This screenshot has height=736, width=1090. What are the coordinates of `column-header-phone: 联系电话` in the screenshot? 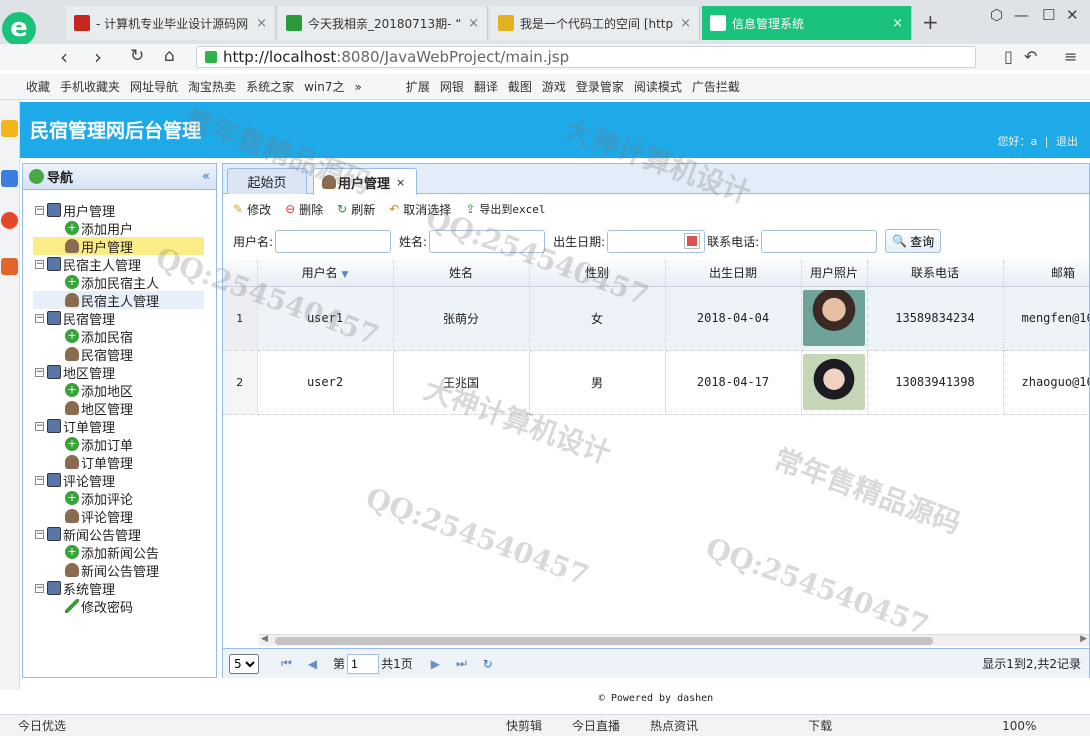 It's located at (935, 273).